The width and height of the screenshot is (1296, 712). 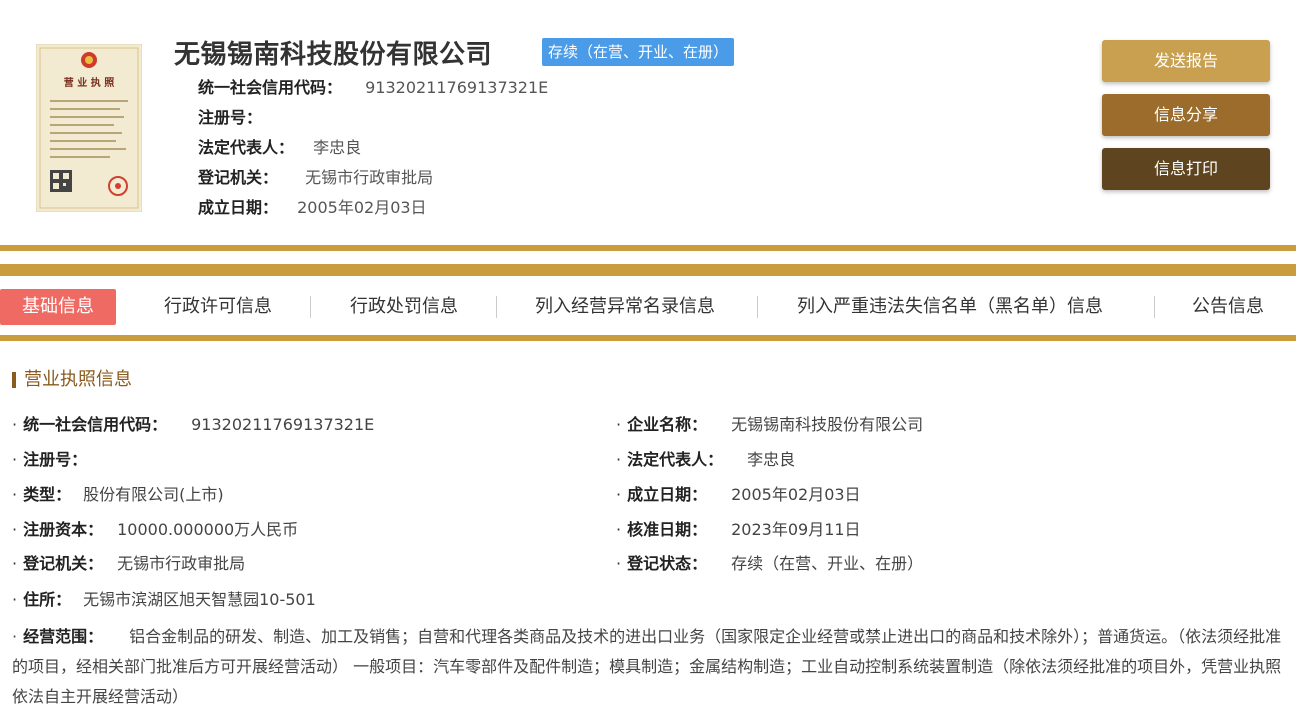 What do you see at coordinates (61, 181) in the screenshot?
I see `qr-code-icon` at bounding box center [61, 181].